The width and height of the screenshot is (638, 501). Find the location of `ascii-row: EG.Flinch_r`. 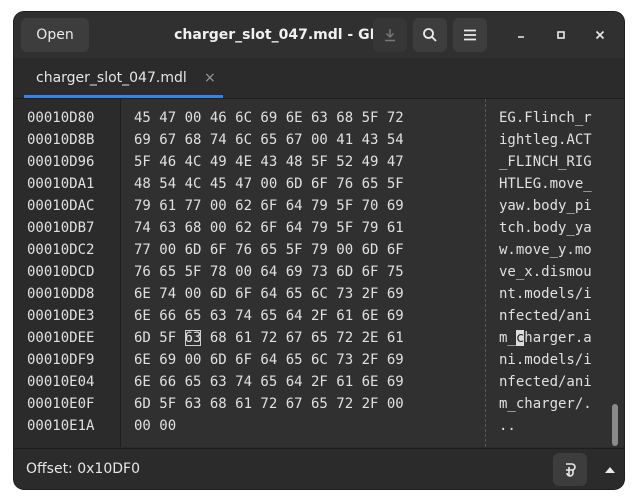

ascii-row: EG.Flinch_r is located at coordinates (545, 118).